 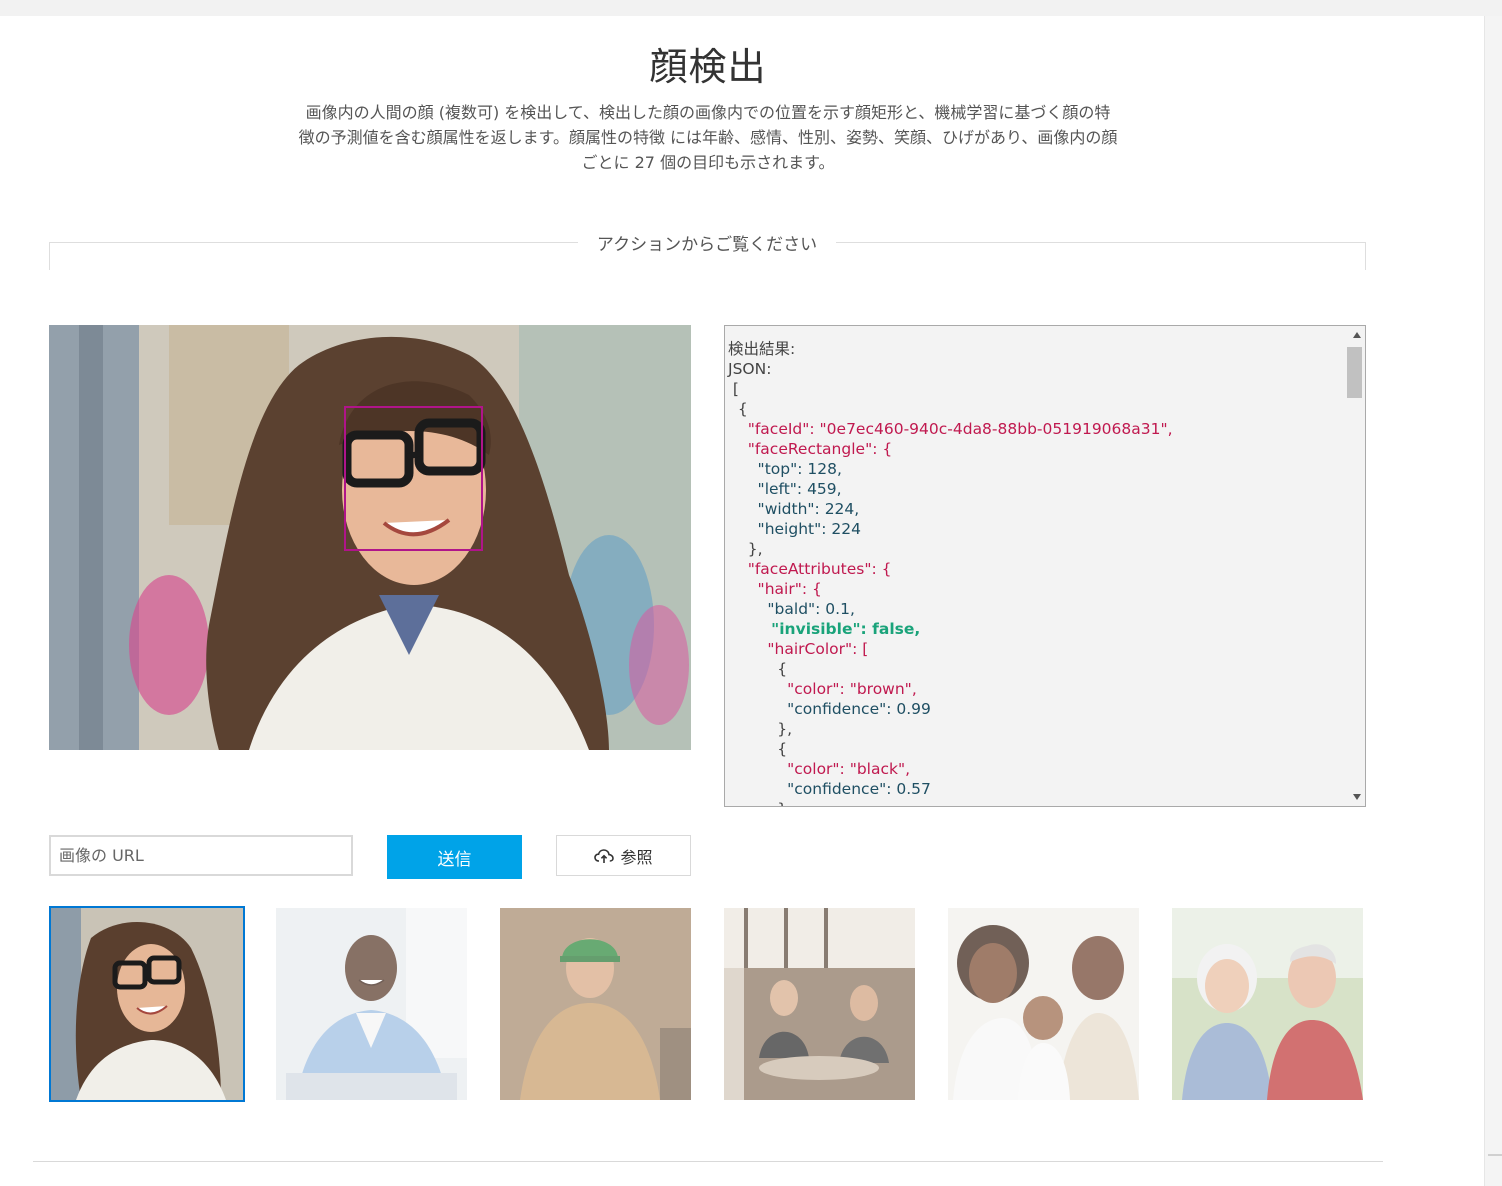 I want to click on description-line: ごとに 27 個の目印も示されます。, so click(x=708, y=162).